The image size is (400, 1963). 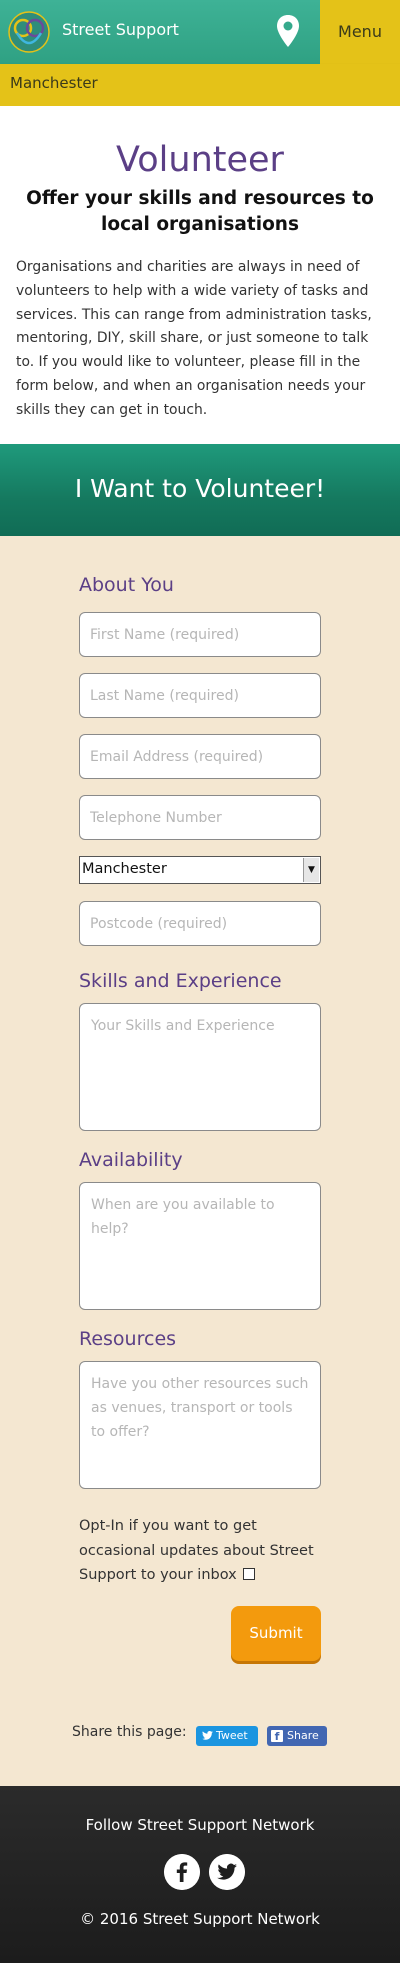 What do you see at coordinates (277, 1736) in the screenshot?
I see `facebook-icon: f` at bounding box center [277, 1736].